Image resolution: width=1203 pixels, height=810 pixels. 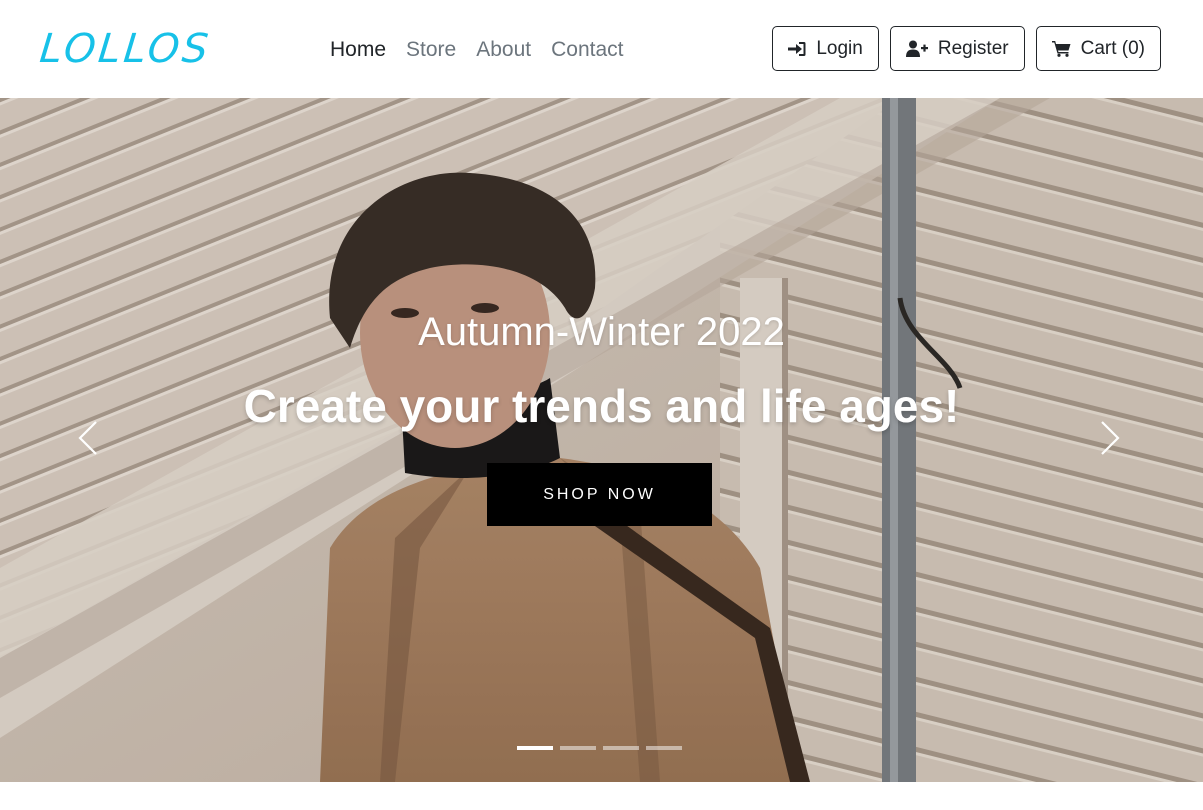 I want to click on register-button: Register, so click(x=957, y=48).